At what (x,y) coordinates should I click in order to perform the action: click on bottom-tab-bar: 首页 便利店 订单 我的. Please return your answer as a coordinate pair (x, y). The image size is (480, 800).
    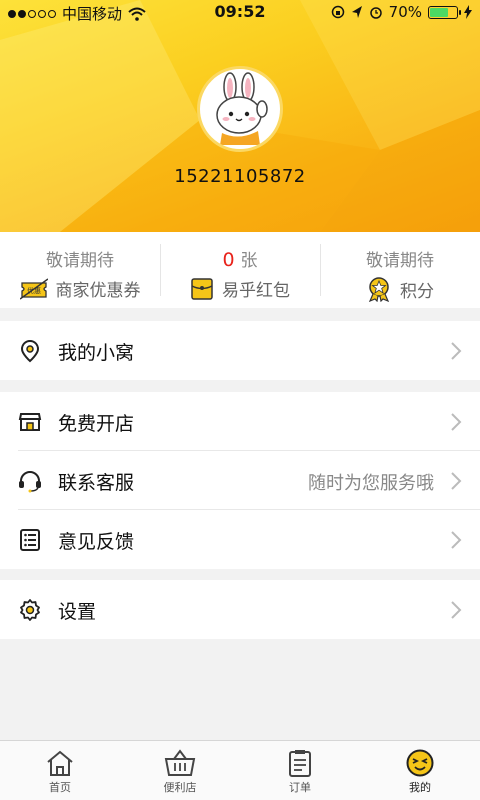
    Looking at the image, I should click on (240, 770).